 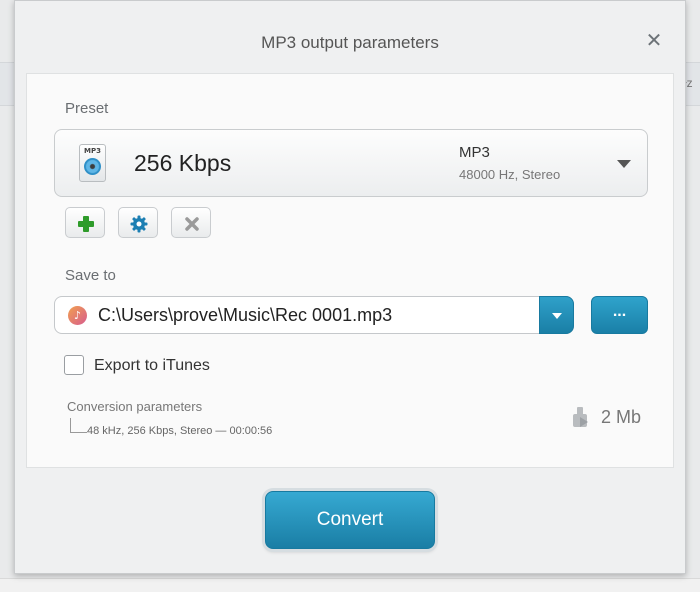 I want to click on background-bottom-bar, so click(x=350, y=585).